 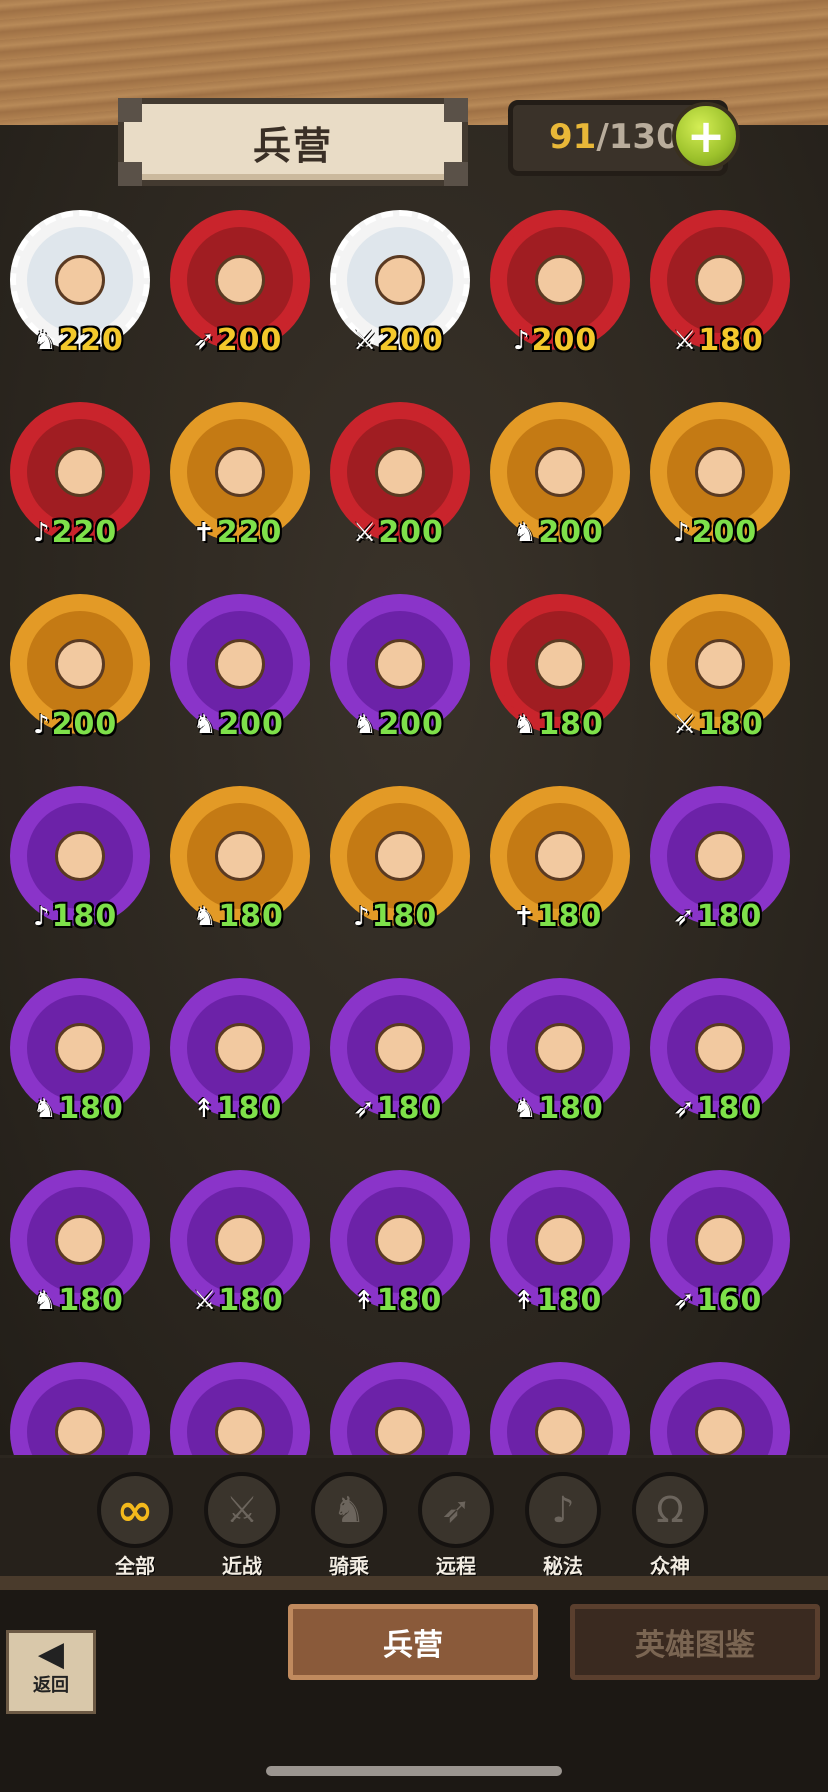 What do you see at coordinates (706, 136) in the screenshot?
I see `add-capacity-button: +` at bounding box center [706, 136].